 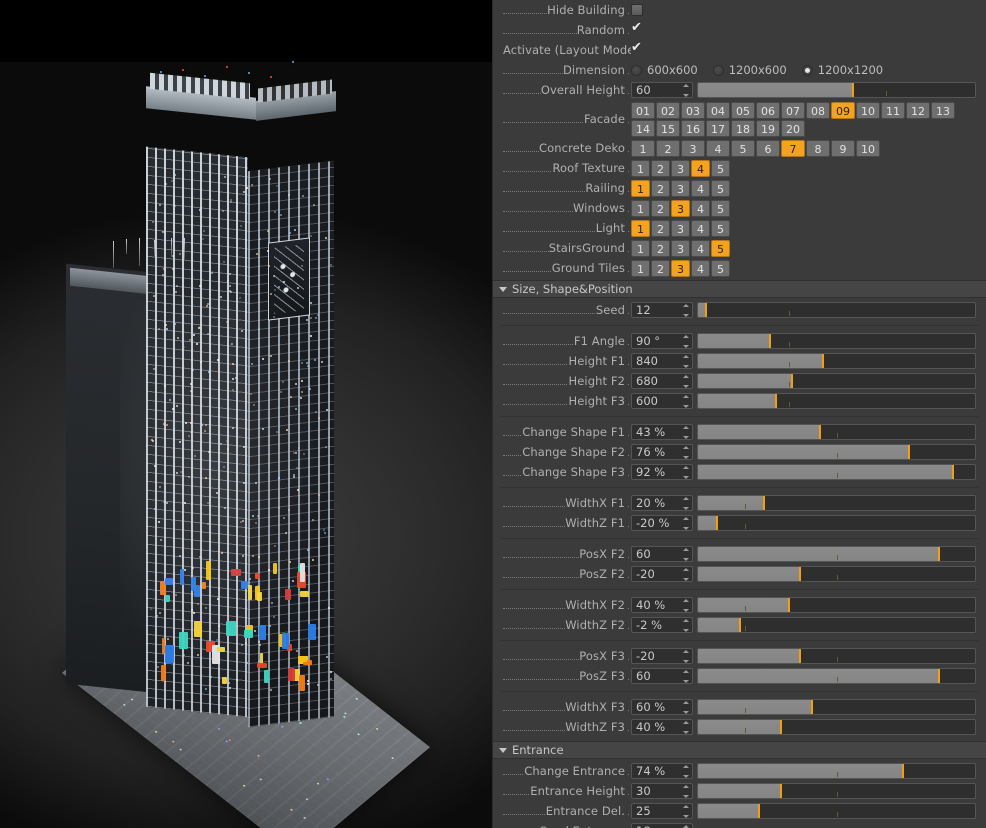 I want to click on option-button-windows-3: 3, so click(x=680, y=208).